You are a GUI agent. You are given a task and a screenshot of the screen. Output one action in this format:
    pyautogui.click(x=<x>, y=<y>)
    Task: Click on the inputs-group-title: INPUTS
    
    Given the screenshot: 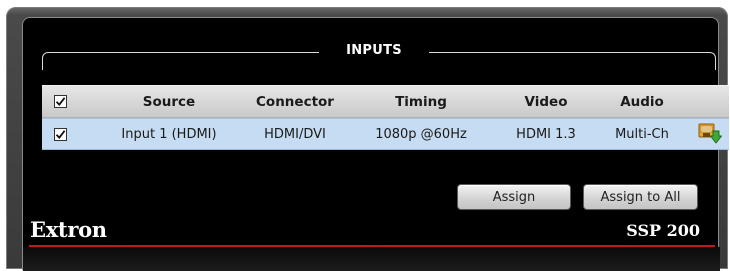 What is the action you would take?
    pyautogui.click(x=374, y=51)
    